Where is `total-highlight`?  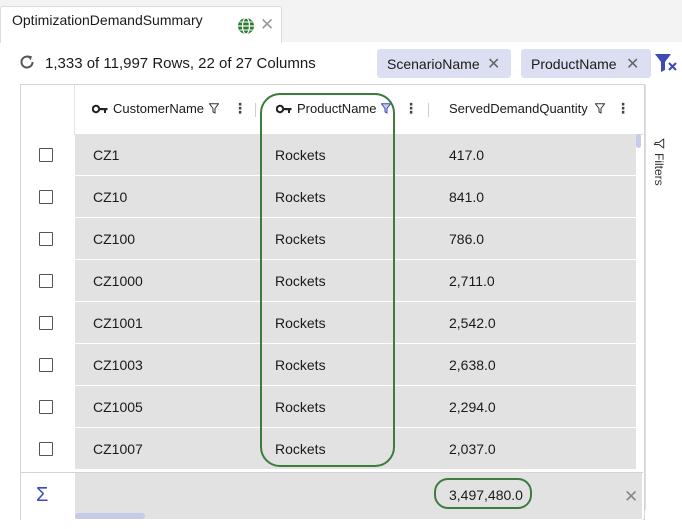
total-highlight is located at coordinates (483, 493).